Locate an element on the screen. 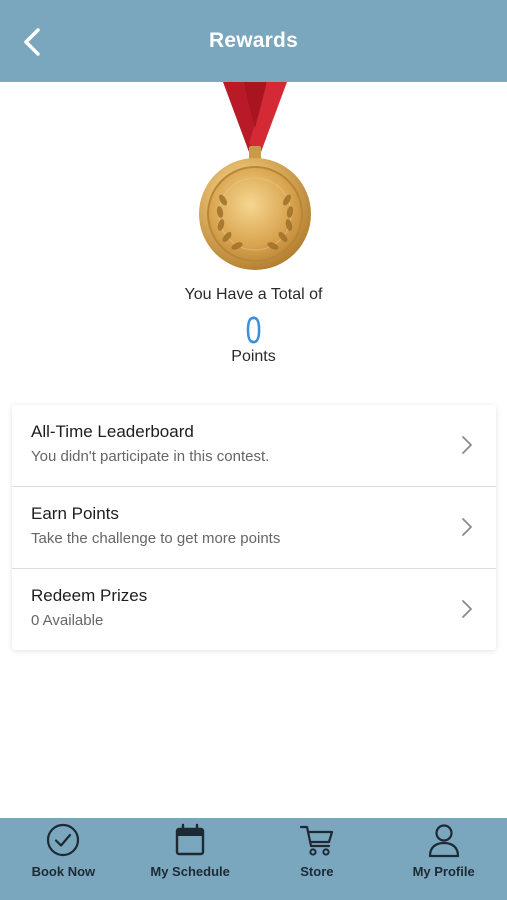 The width and height of the screenshot is (507, 900). tab-label: Book Now is located at coordinates (63, 871).